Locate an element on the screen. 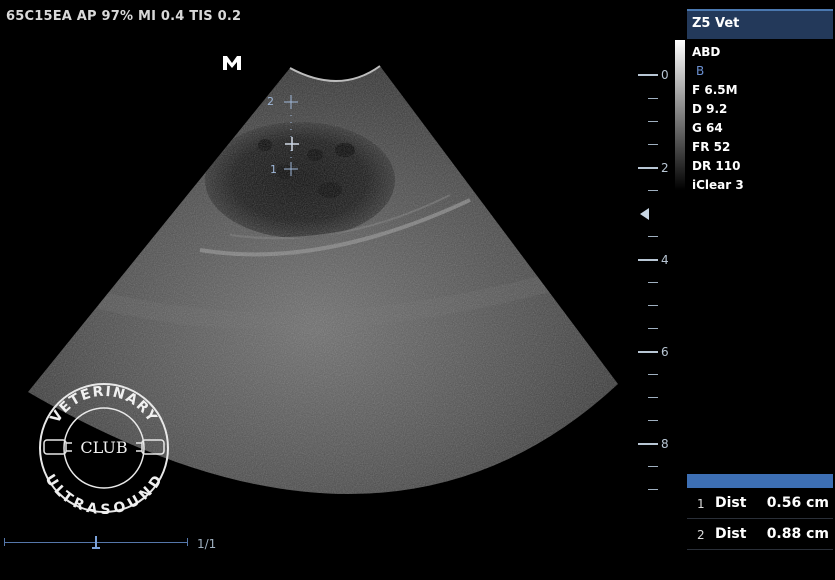 The image size is (835, 580). measurement-panel: 1 Dist 0.56 cm 2 Dist 0.88 cm is located at coordinates (760, 519).